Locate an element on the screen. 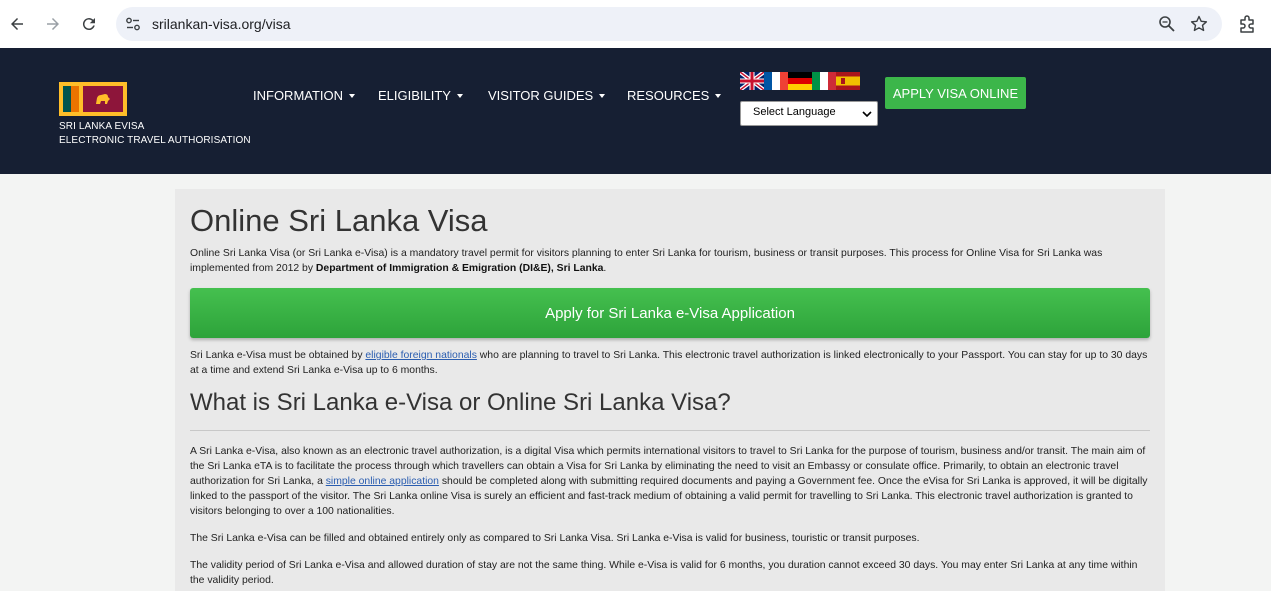 The height and width of the screenshot is (591, 1271). chevron-down-icon is located at coordinates (867, 114).